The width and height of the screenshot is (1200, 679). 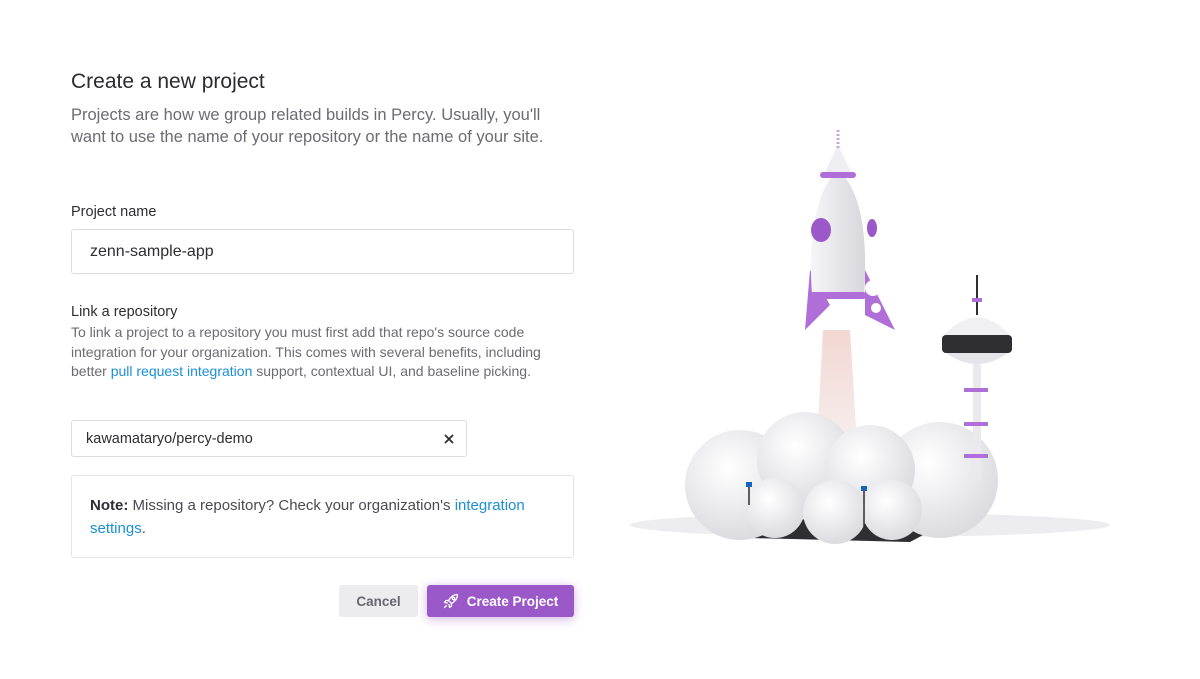 What do you see at coordinates (152, 251) in the screenshot?
I see `project-name-value: zenn-sample-app` at bounding box center [152, 251].